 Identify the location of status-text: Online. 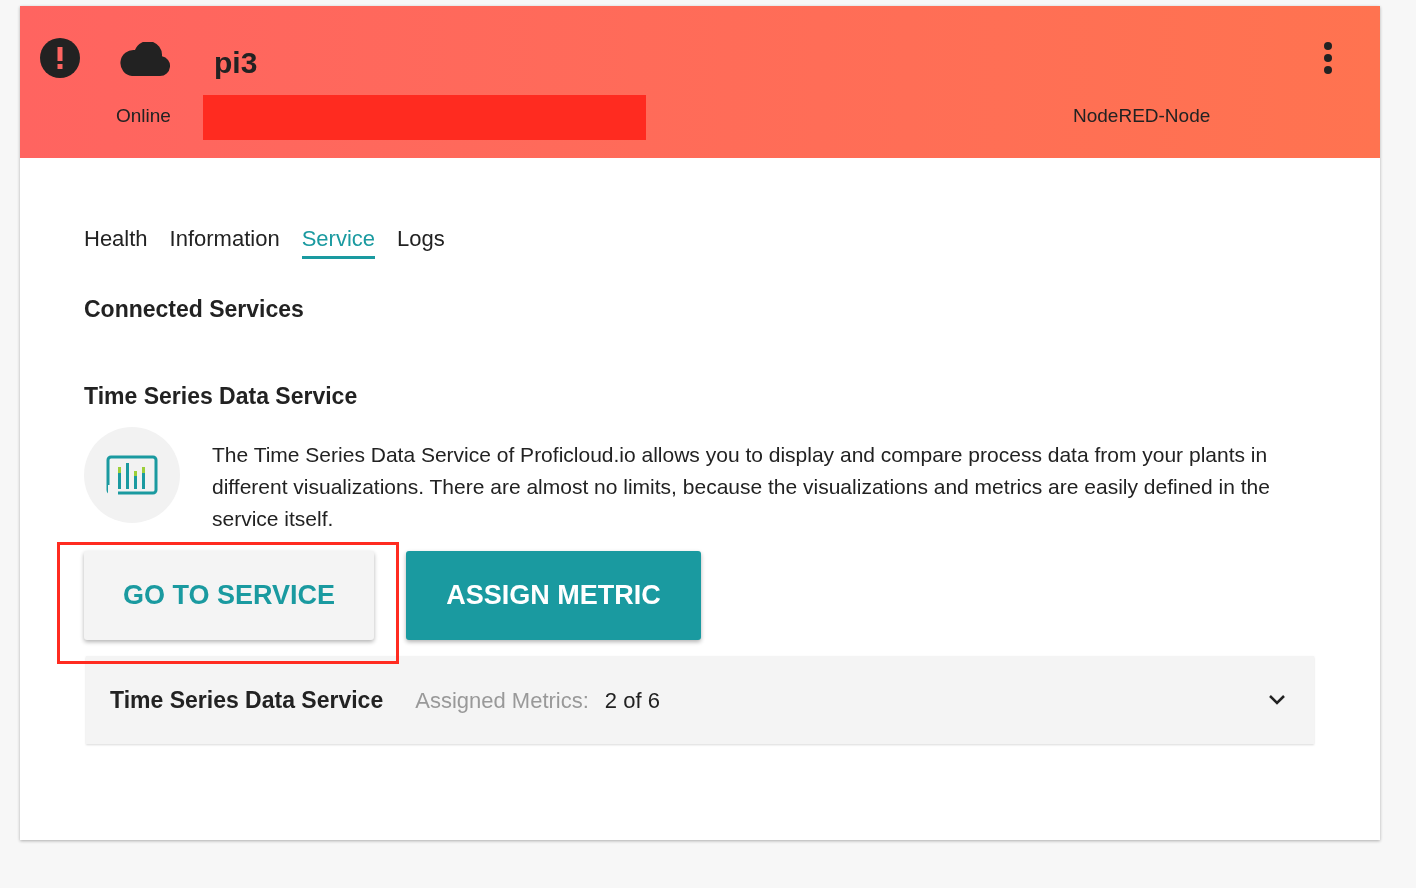
(143, 116).